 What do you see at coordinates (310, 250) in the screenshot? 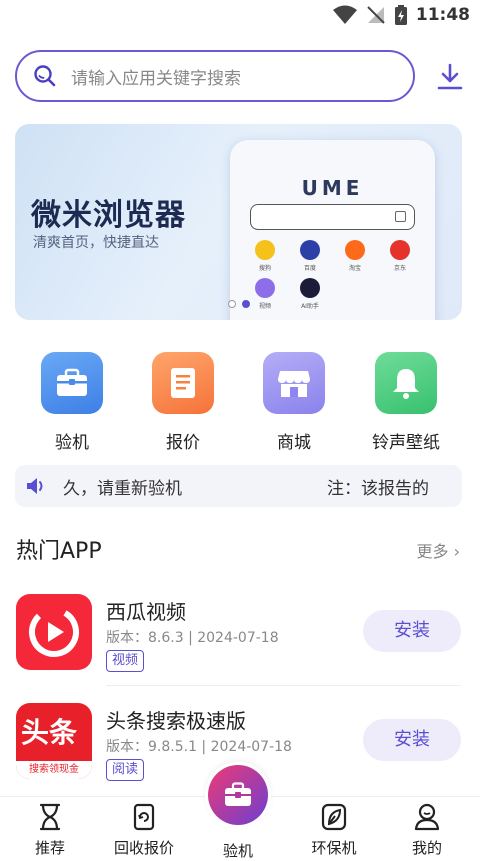
I see `baidu-icon` at bounding box center [310, 250].